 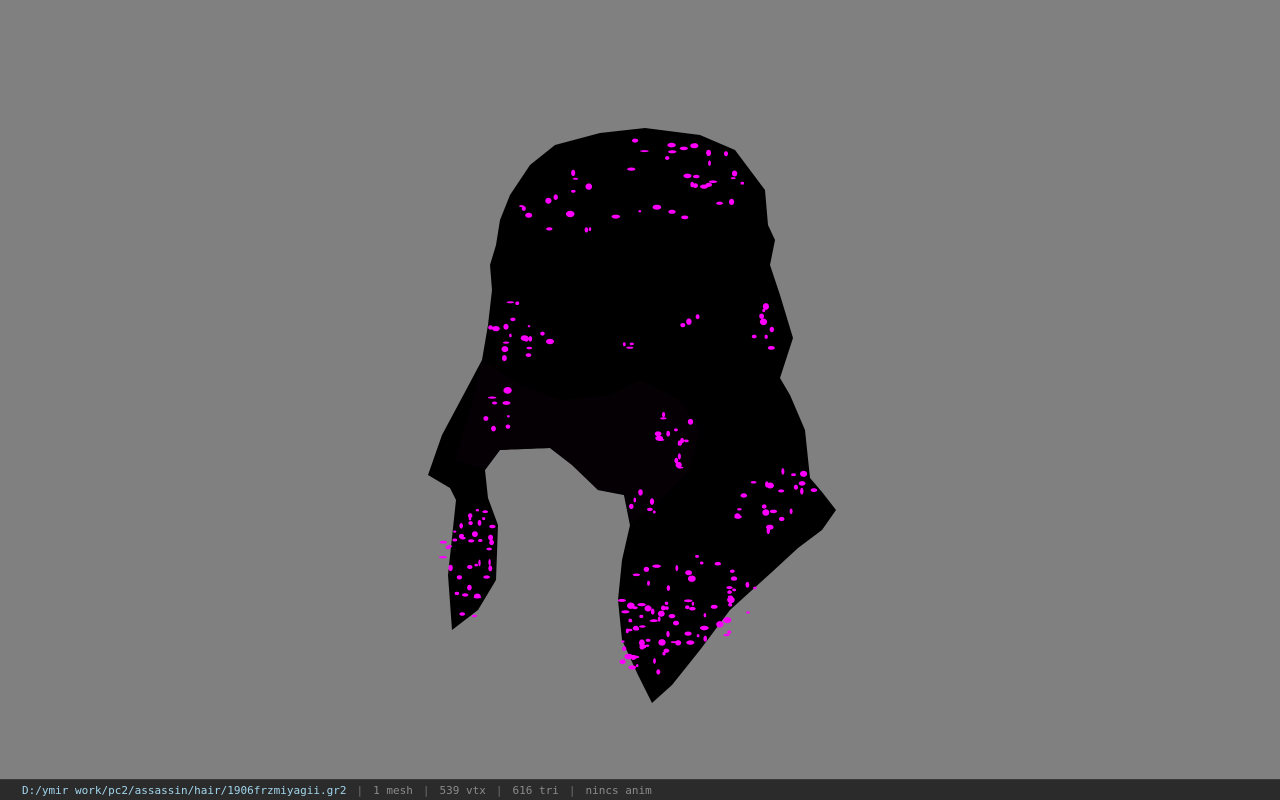 I want to click on vertex-count-label: 539 vtx, so click(x=462, y=790).